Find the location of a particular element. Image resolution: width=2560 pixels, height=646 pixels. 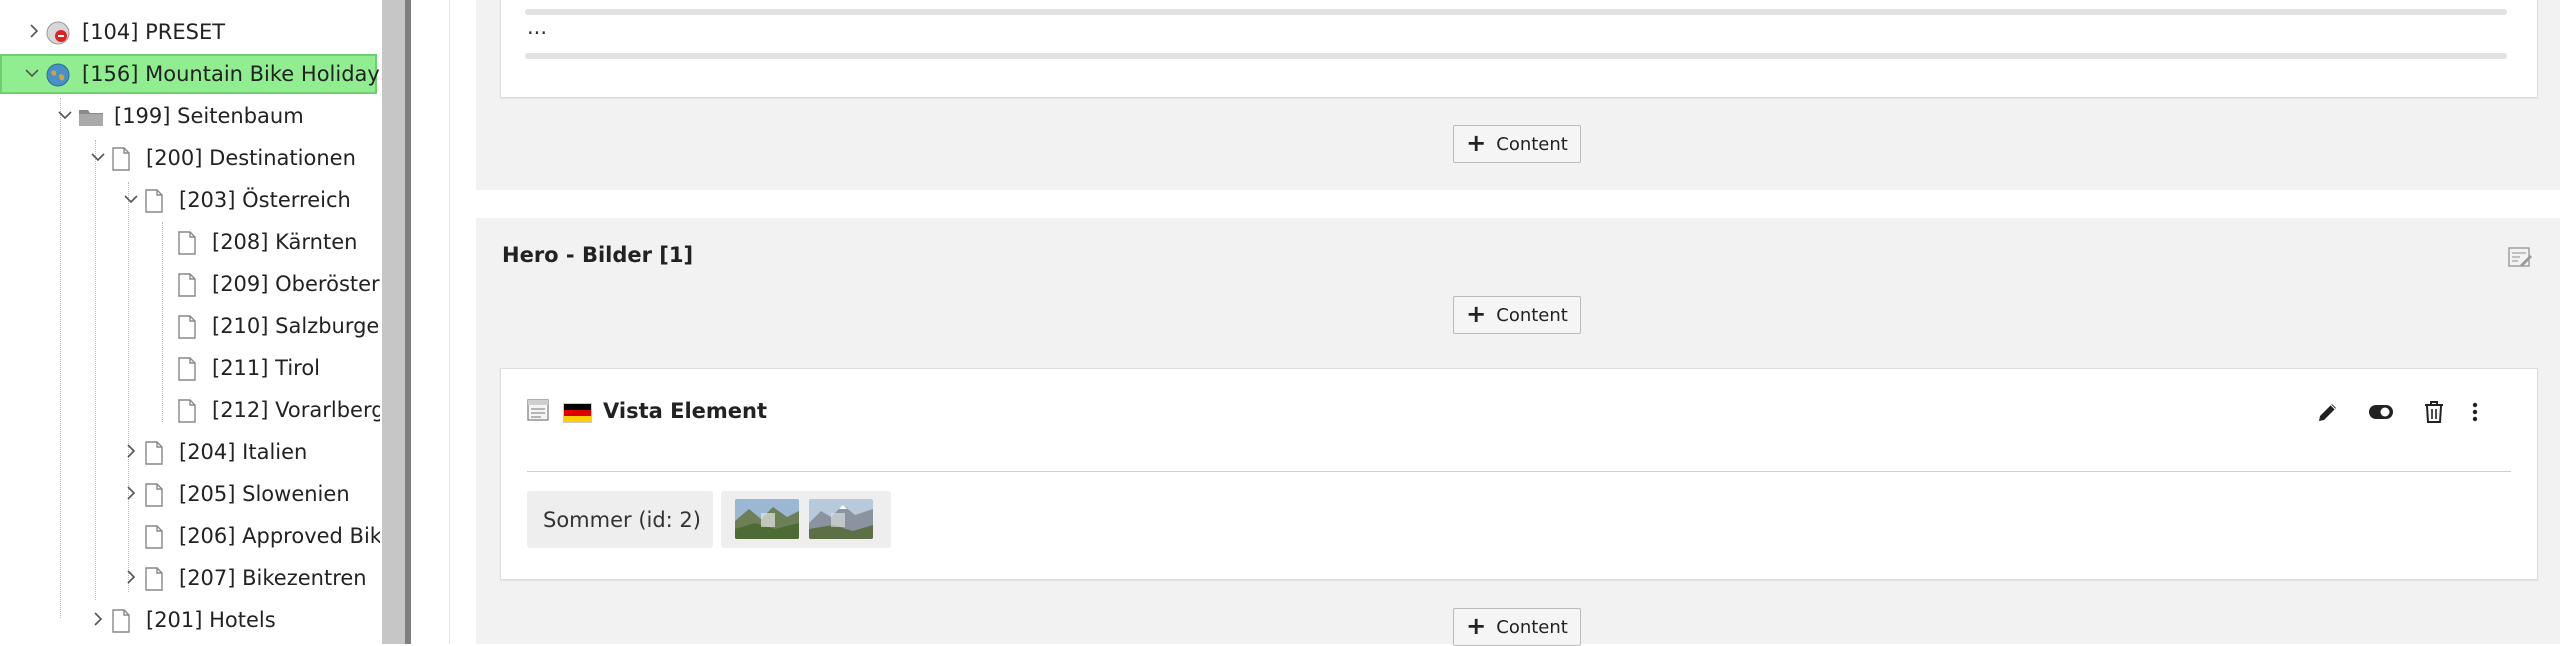

site-root-icon is located at coordinates (58, 33).